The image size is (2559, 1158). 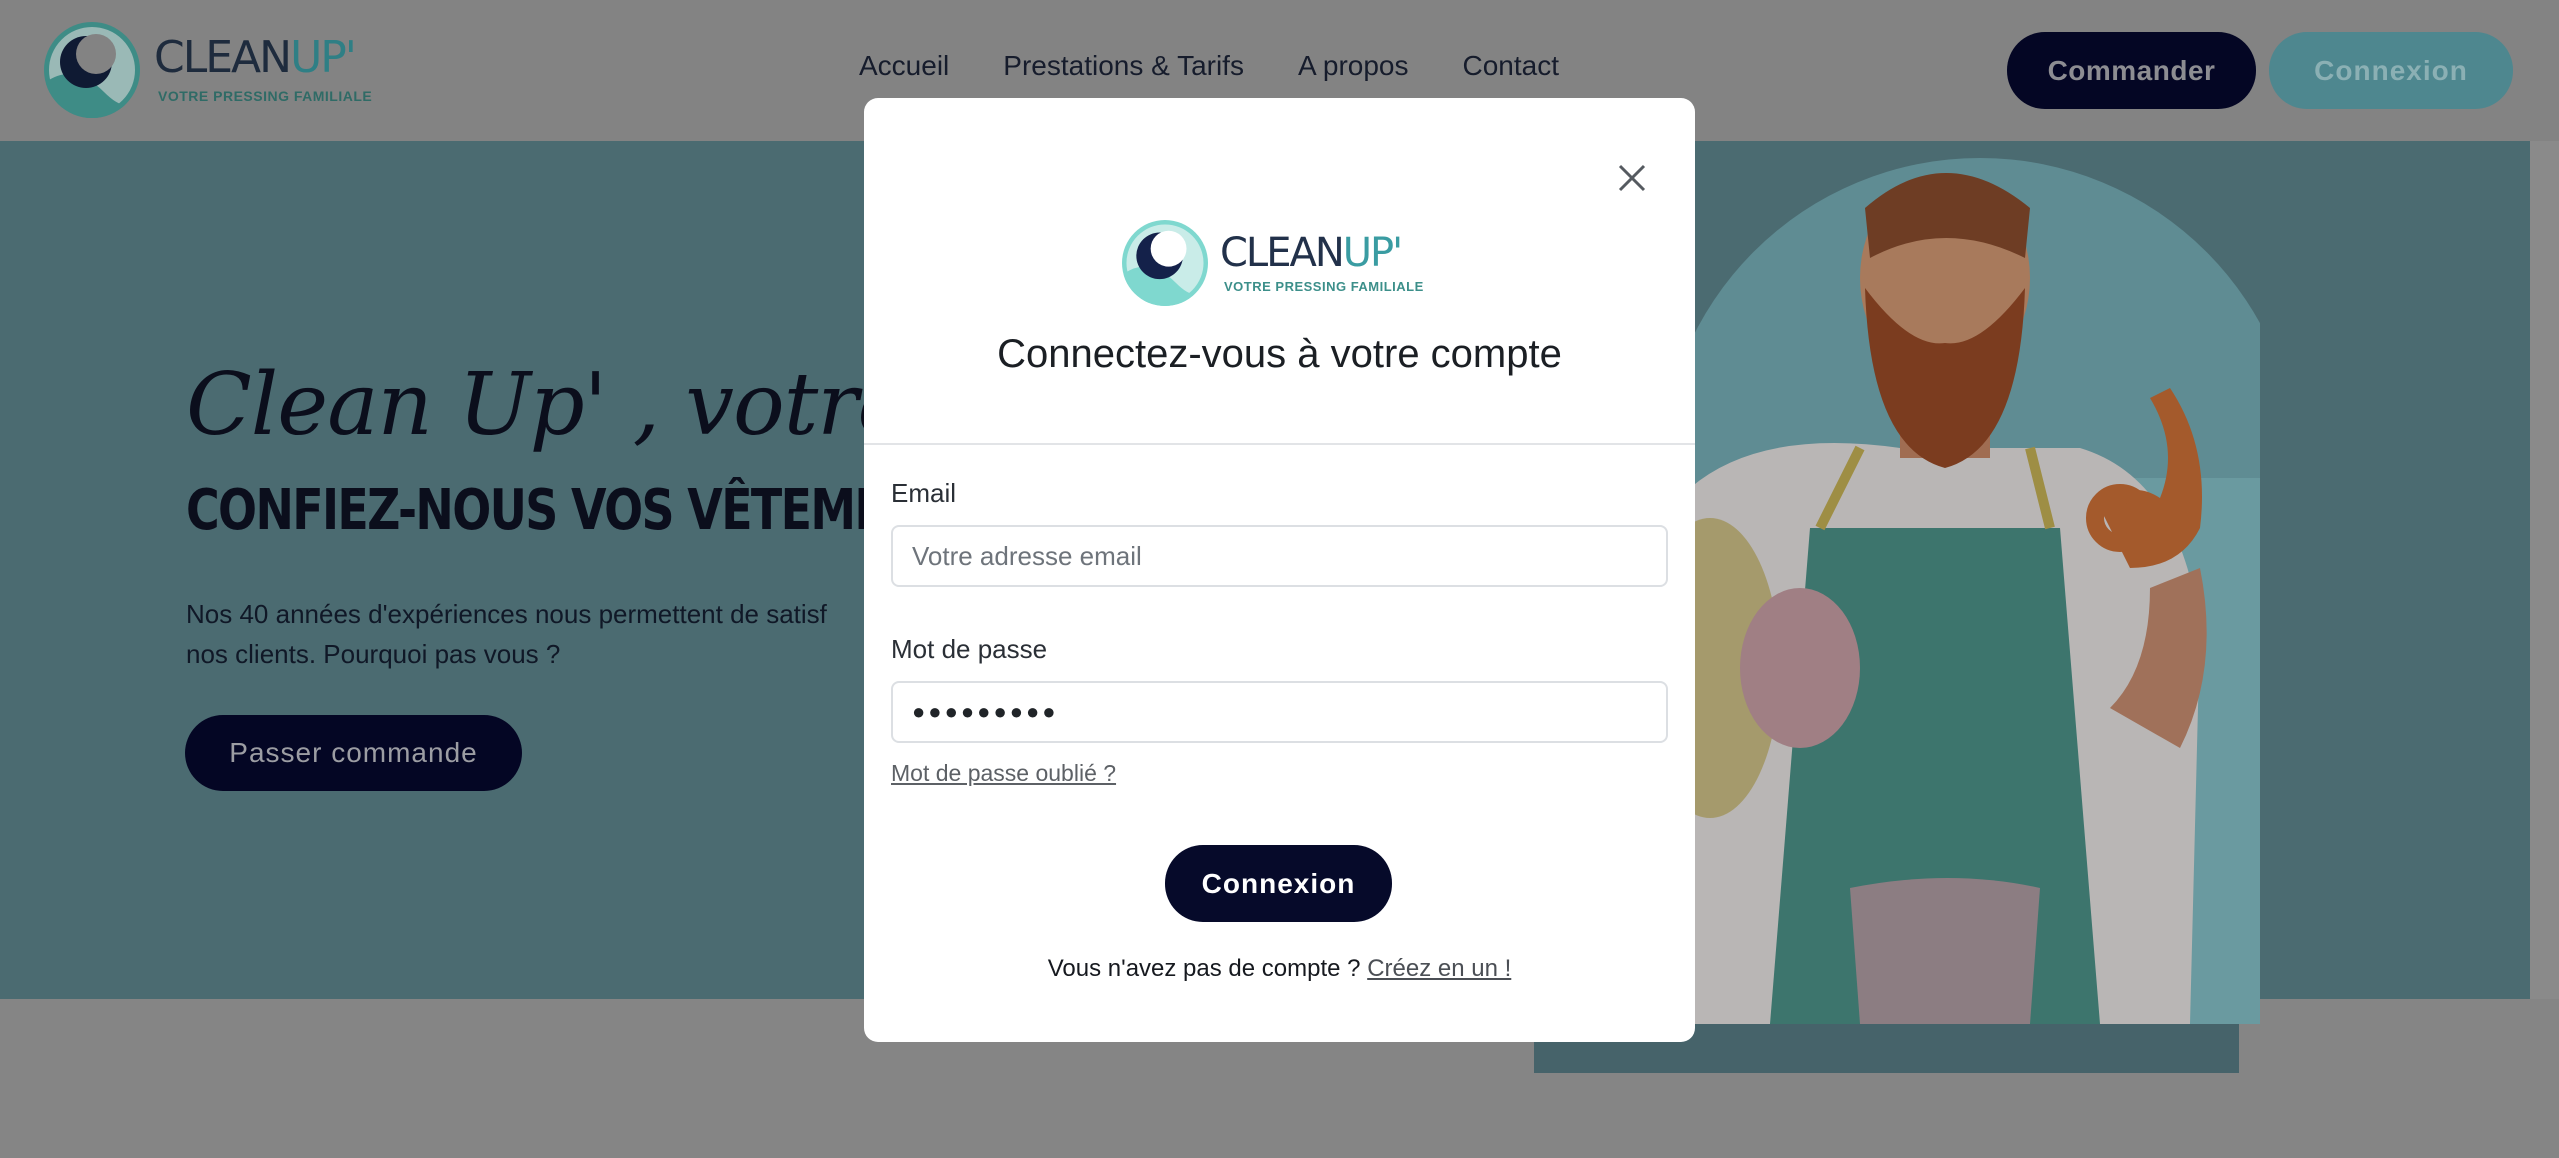 I want to click on nav-item-a-propos: A propos, so click(x=1353, y=66).